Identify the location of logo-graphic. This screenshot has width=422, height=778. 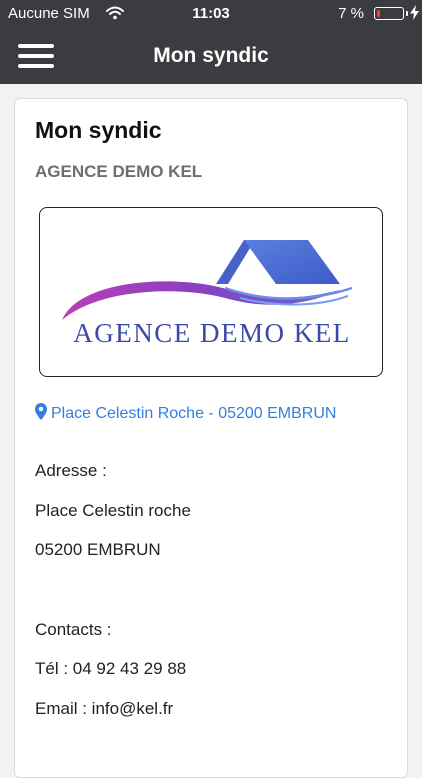
(207, 280).